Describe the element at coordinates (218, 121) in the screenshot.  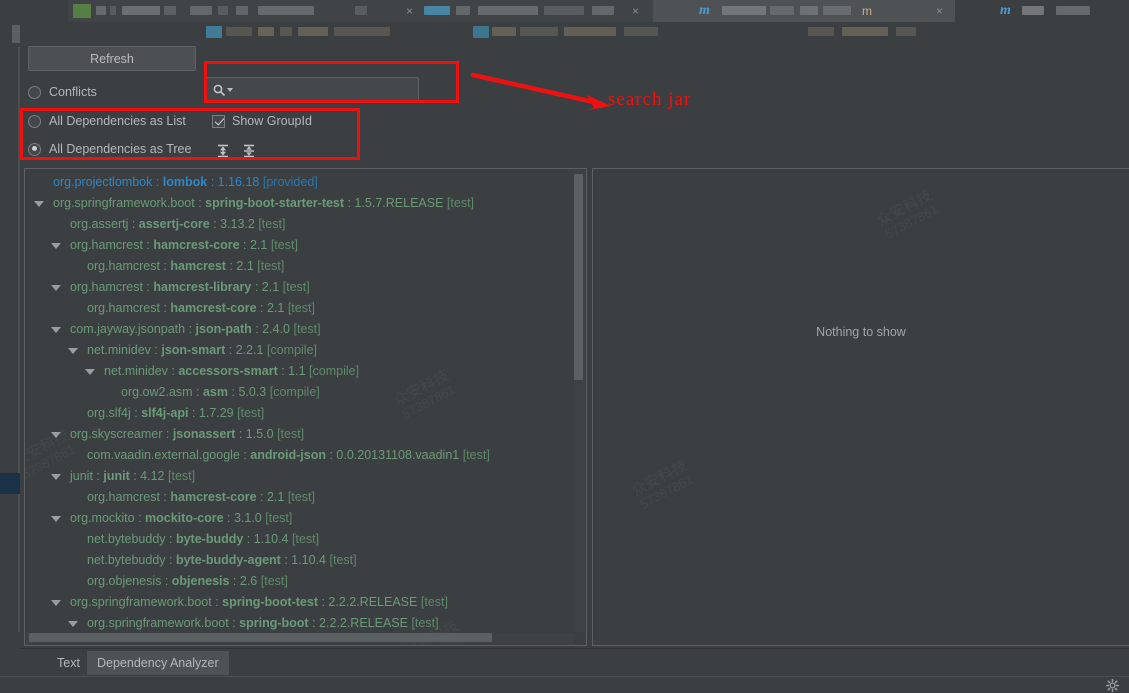
I see `checkbox-show-groupid-indicator` at that location.